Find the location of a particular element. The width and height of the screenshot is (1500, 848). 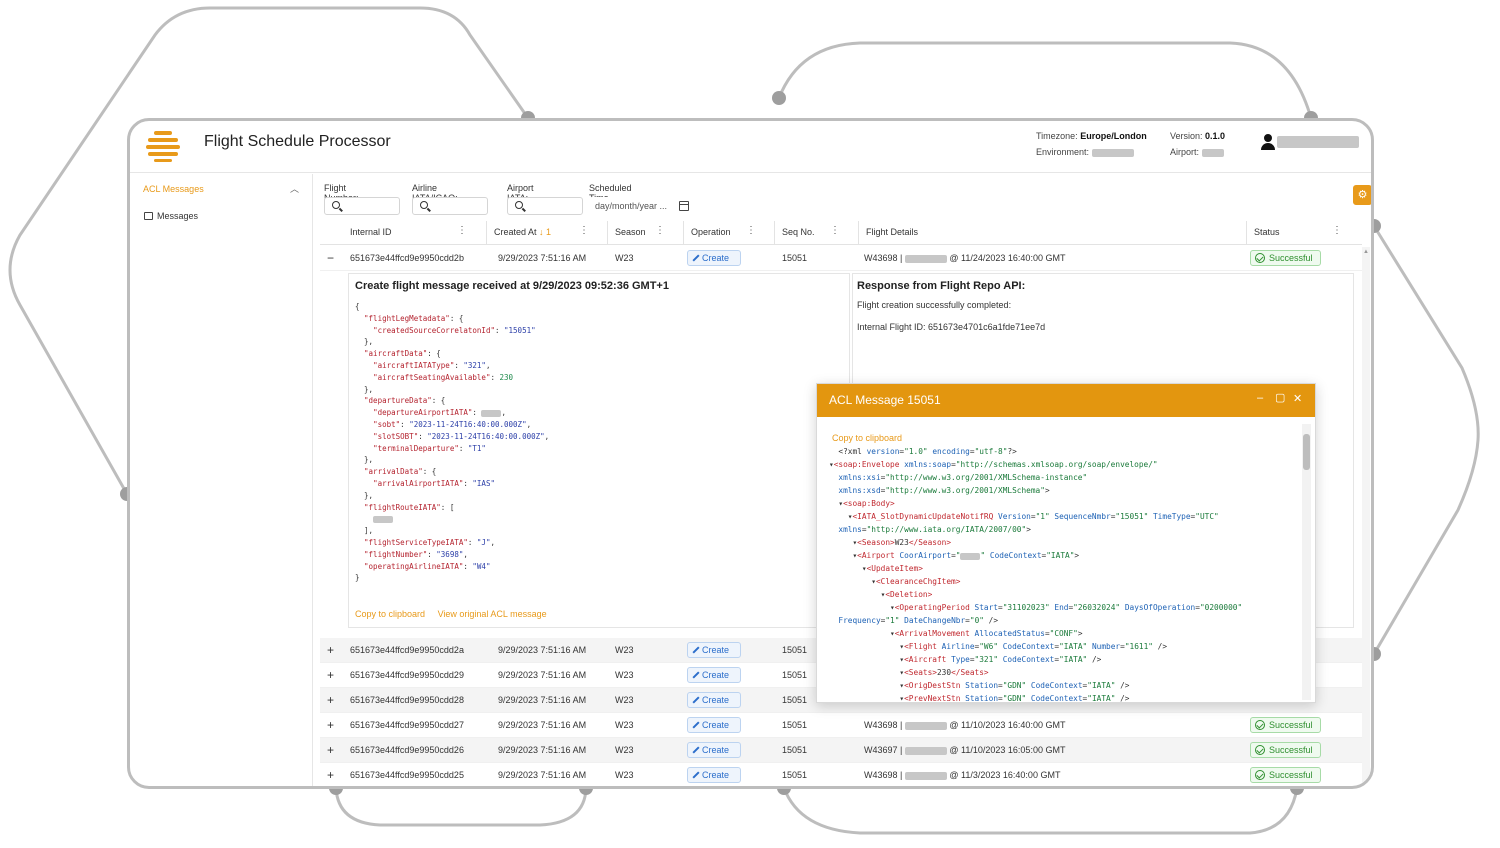

user-name-redacted is located at coordinates (1318, 142).